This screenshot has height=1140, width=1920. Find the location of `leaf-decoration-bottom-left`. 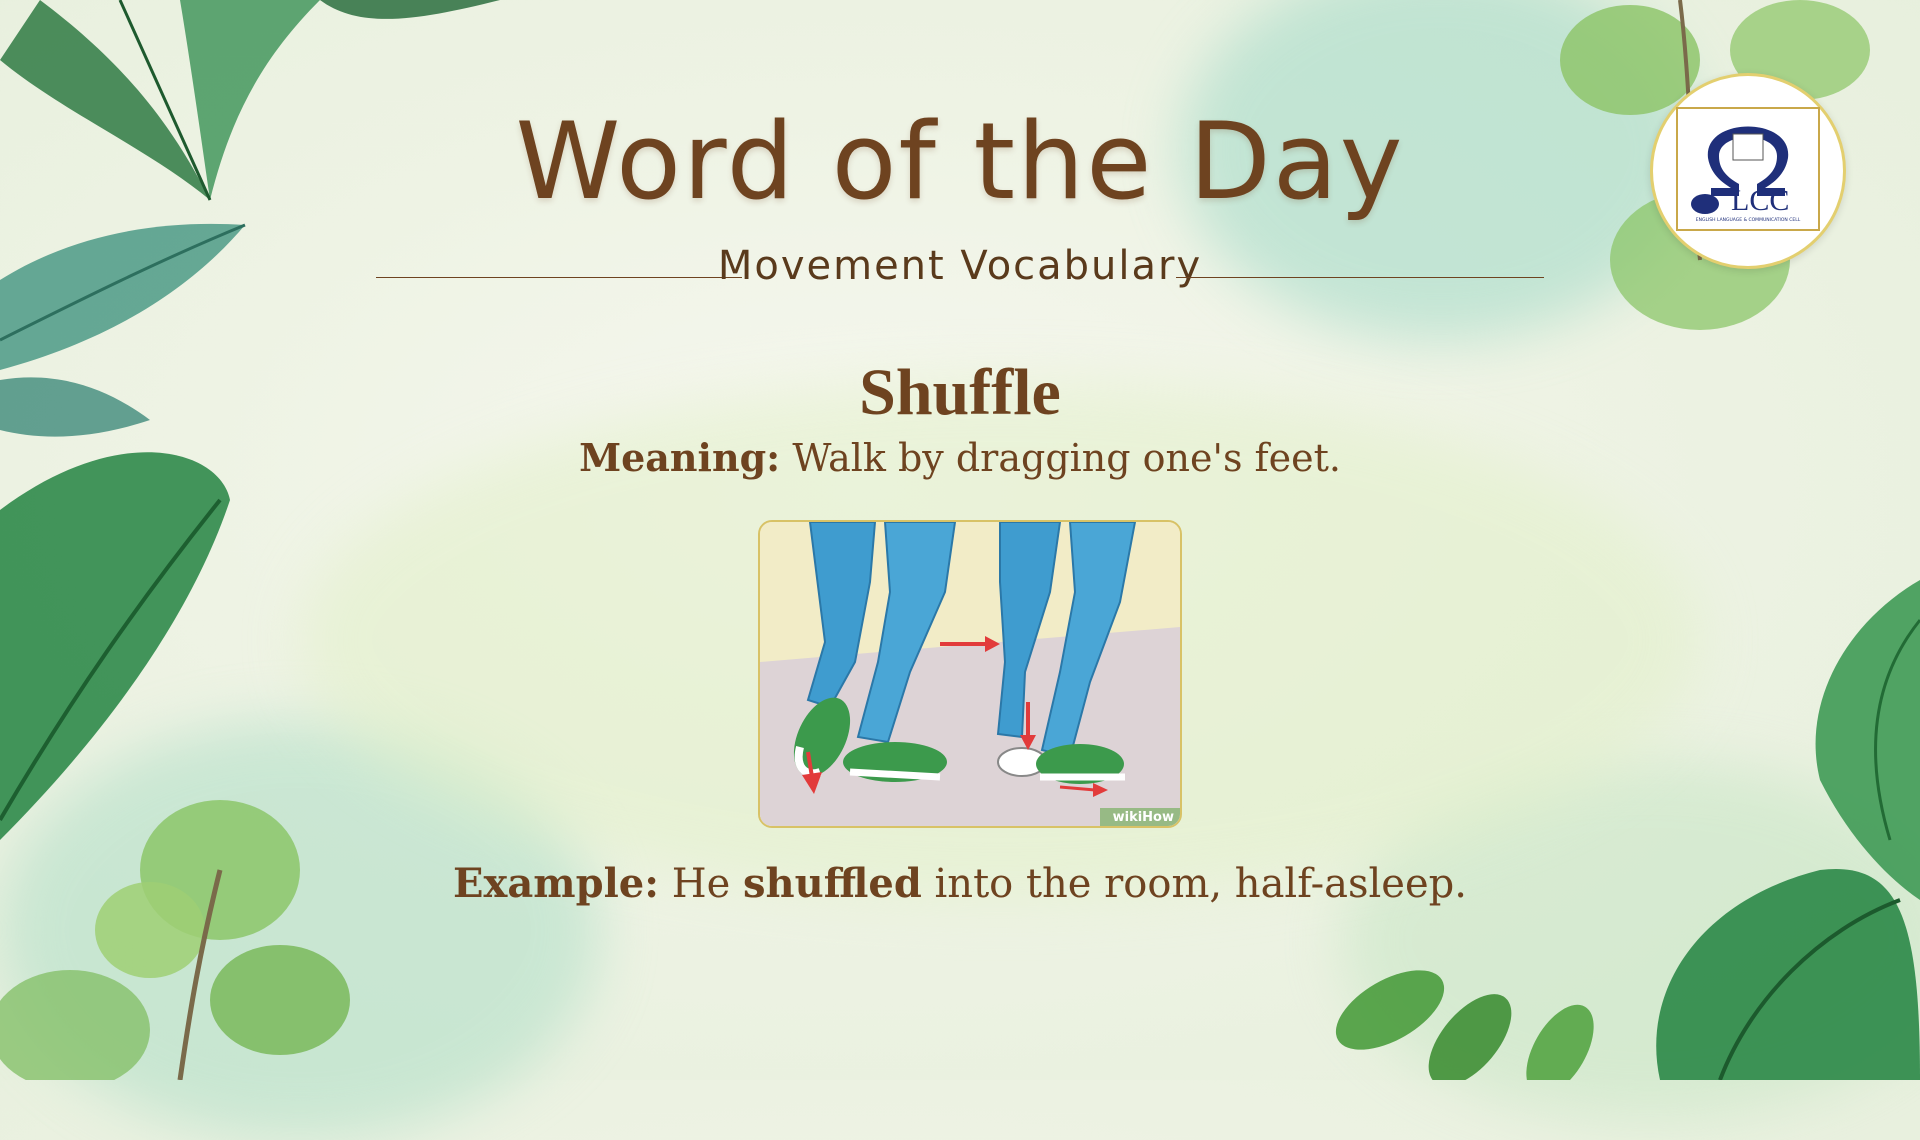

leaf-decoration-bottom-left is located at coordinates (175, 940).